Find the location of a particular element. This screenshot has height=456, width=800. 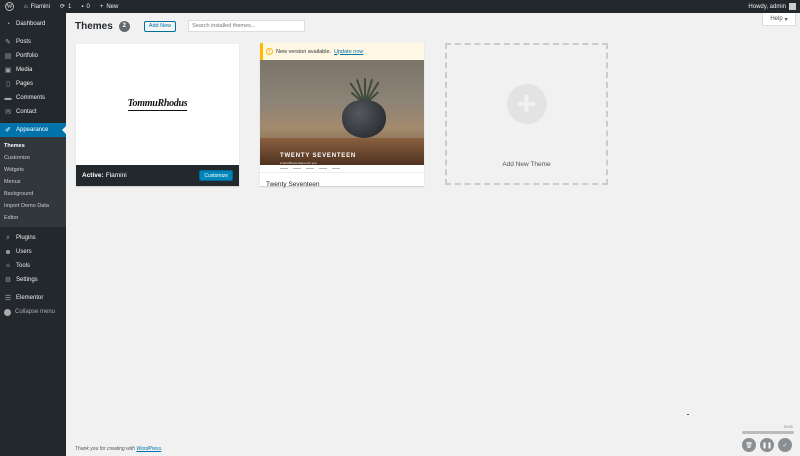

theme-screenshot: TommuRhodus is located at coordinates (157, 104).